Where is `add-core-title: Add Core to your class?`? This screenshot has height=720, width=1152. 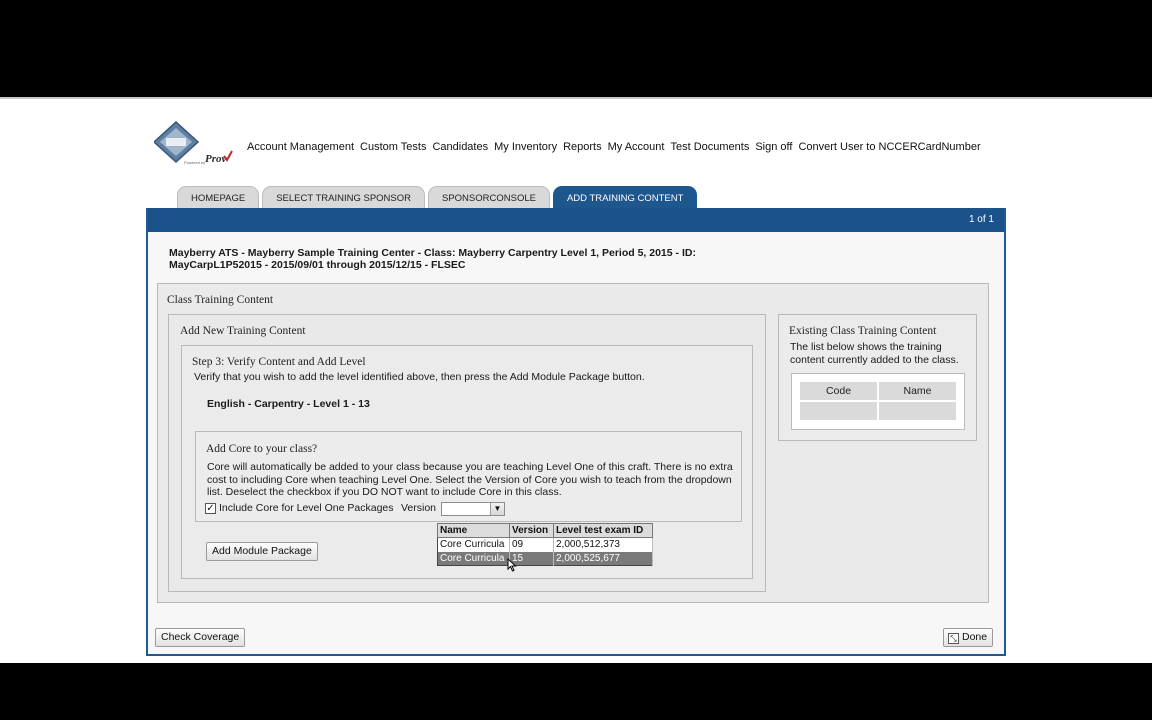
add-core-title: Add Core to your class? is located at coordinates (262, 449).